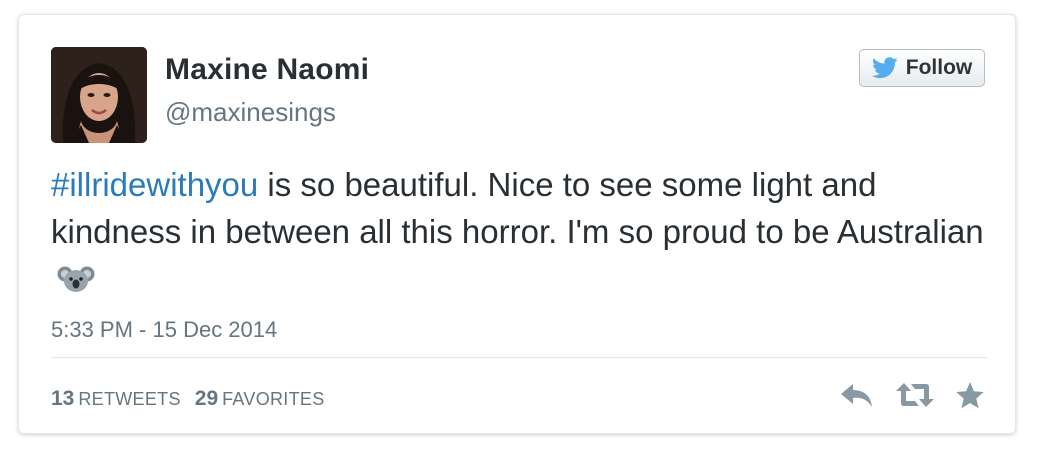  What do you see at coordinates (154, 184) in the screenshot?
I see `hashtag-link: #illridewithyou` at bounding box center [154, 184].